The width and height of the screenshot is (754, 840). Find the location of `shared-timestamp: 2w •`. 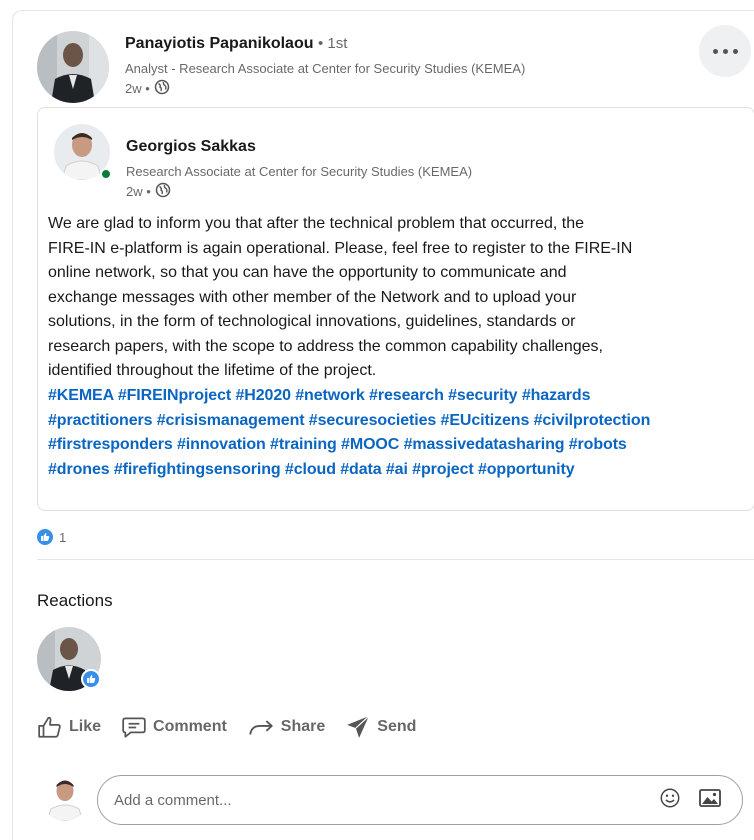

shared-timestamp: 2w • is located at coordinates (148, 191).